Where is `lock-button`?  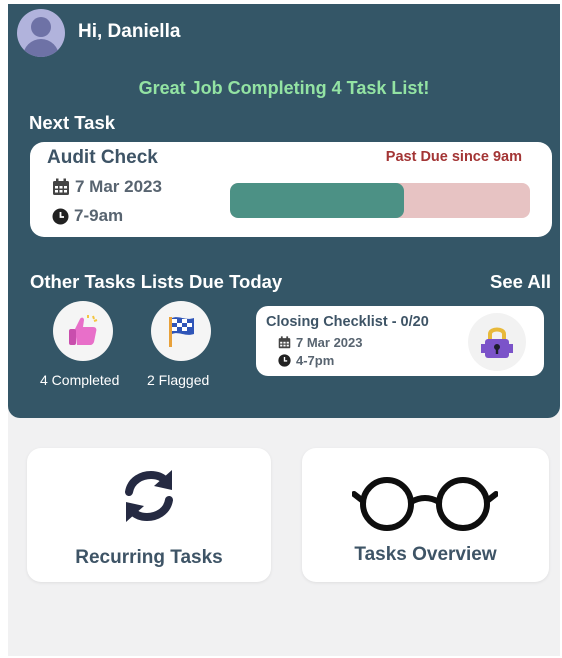 lock-button is located at coordinates (497, 342).